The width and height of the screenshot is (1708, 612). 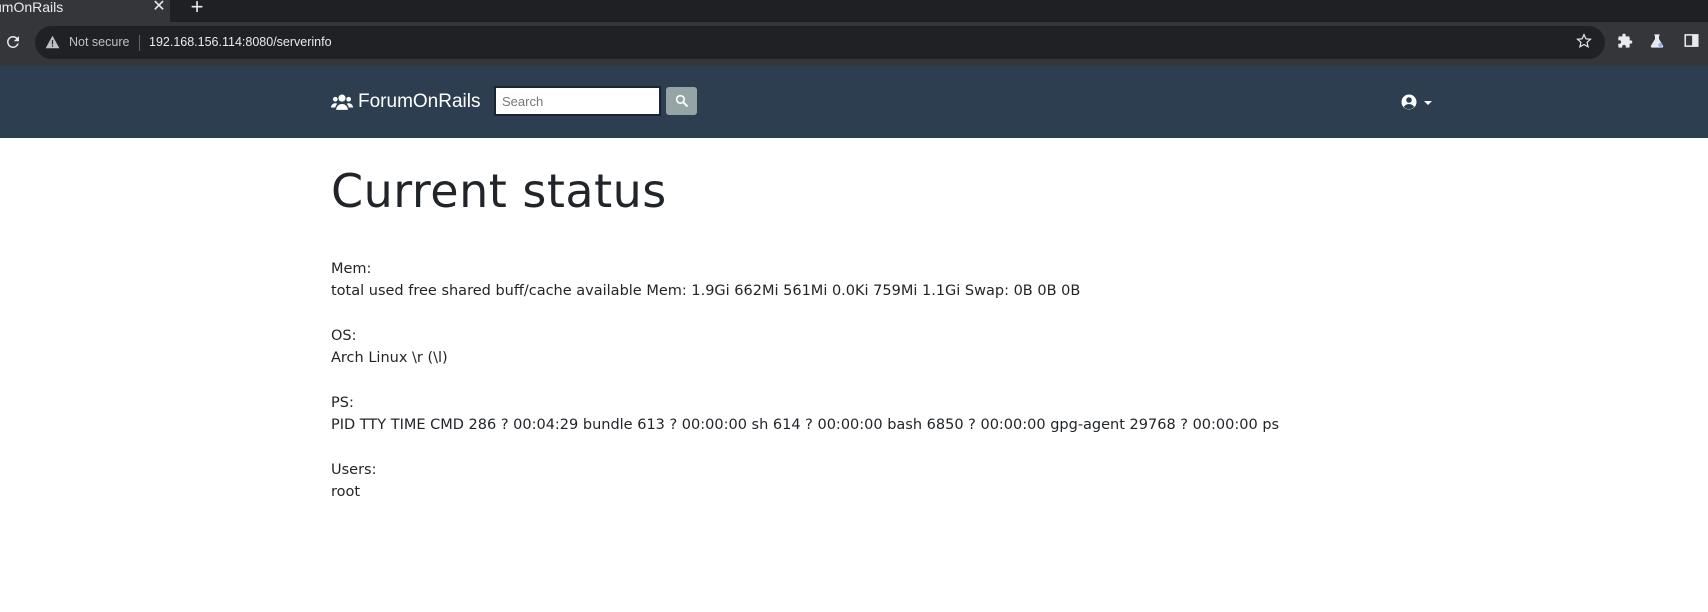 I want to click on puzzle-icon, so click(x=1627, y=43).